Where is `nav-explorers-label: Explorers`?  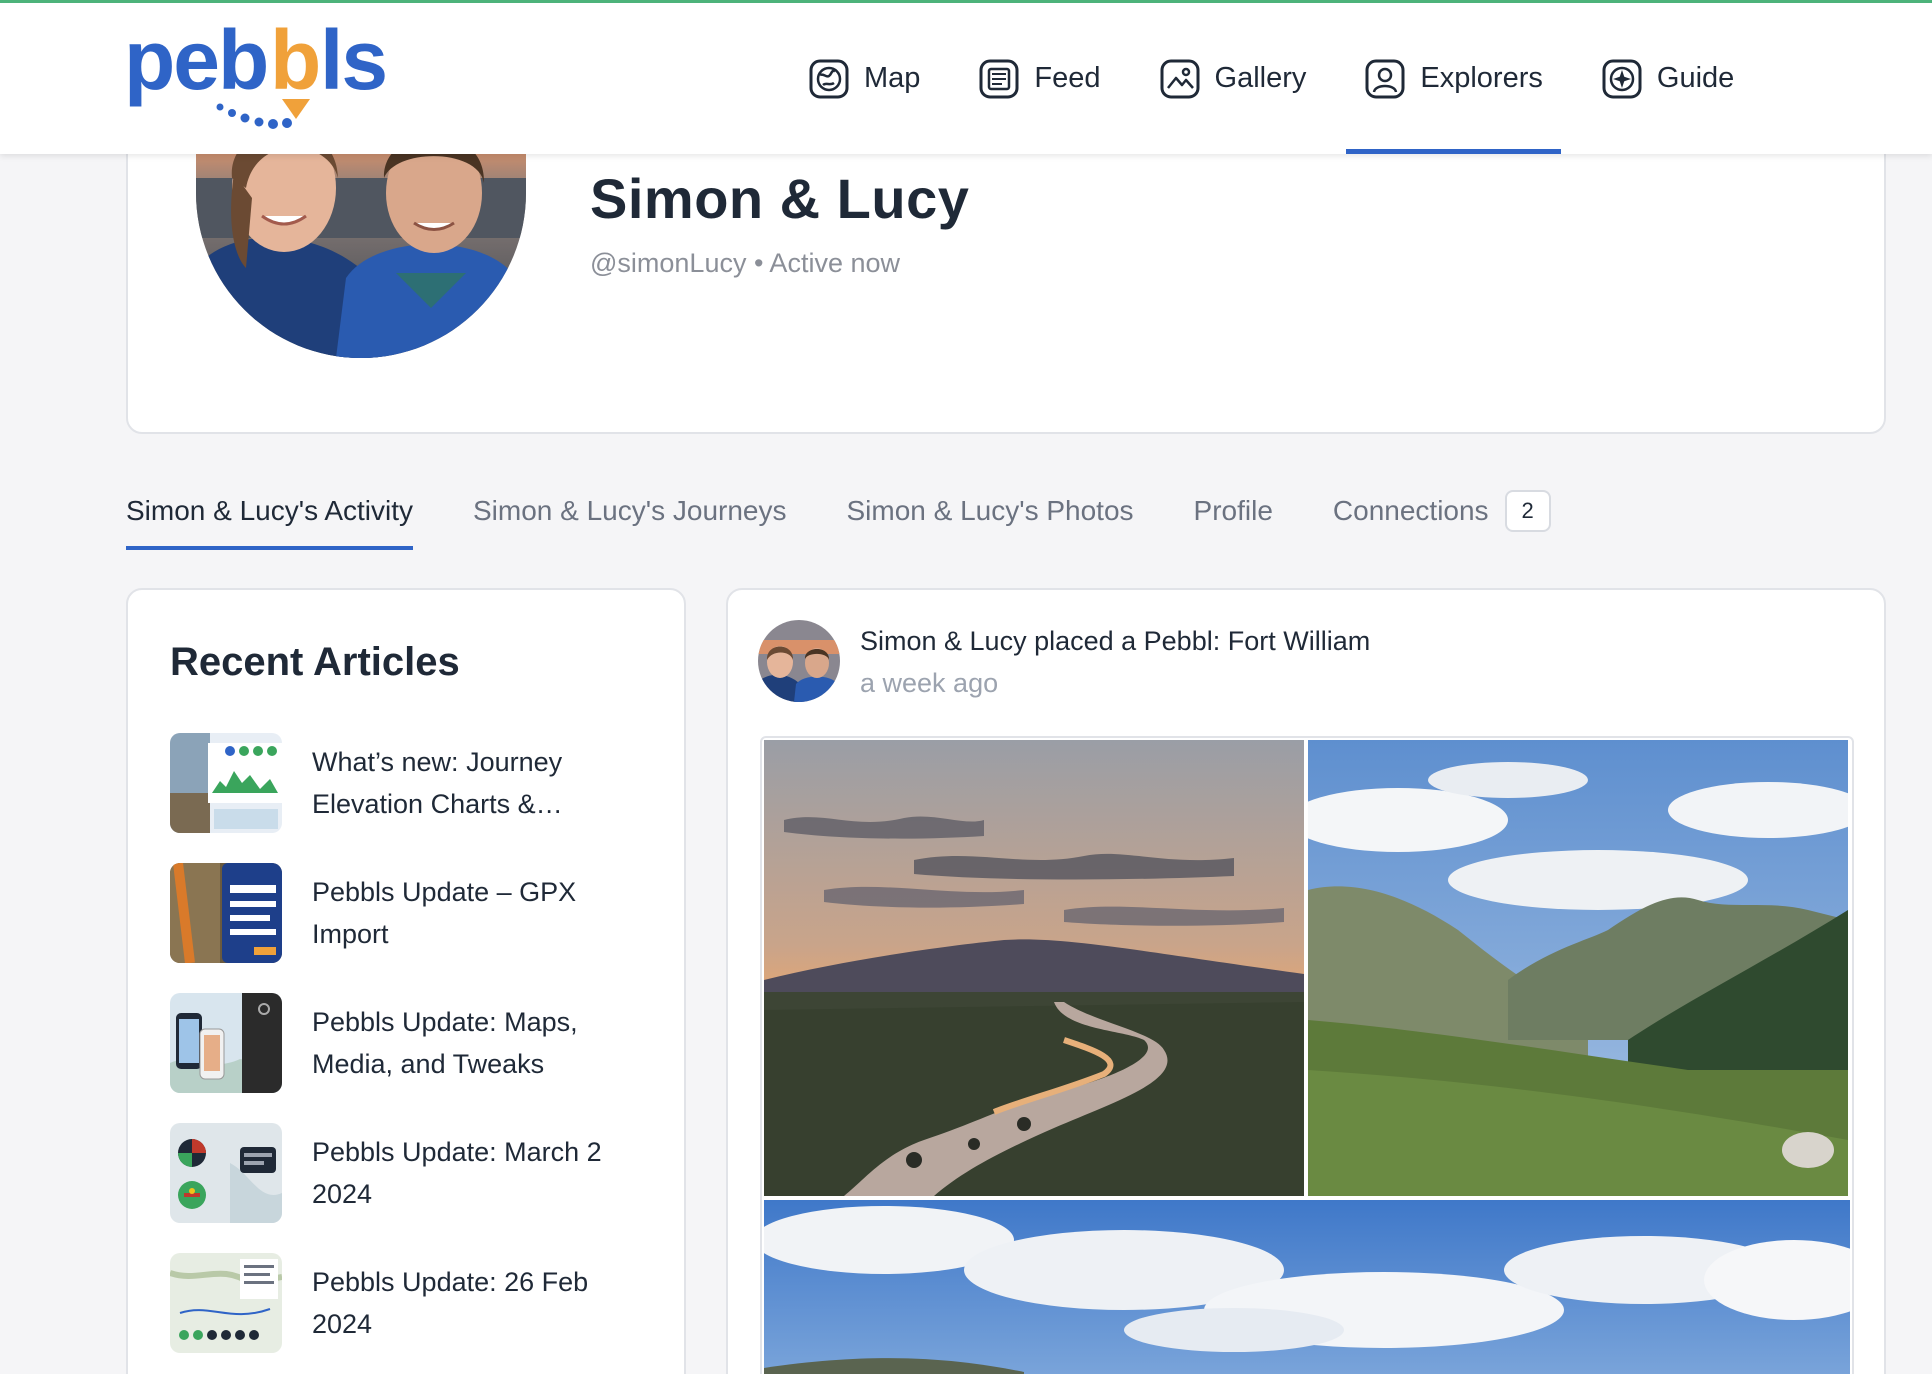
nav-explorers-label: Explorers is located at coordinates (1481, 78).